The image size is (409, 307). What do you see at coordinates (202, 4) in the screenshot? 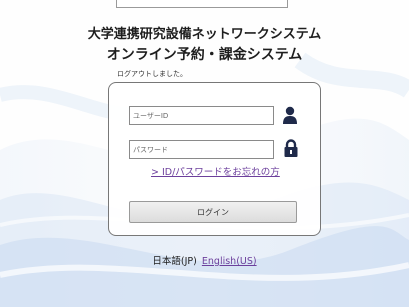
I see `top-header-bar` at bounding box center [202, 4].